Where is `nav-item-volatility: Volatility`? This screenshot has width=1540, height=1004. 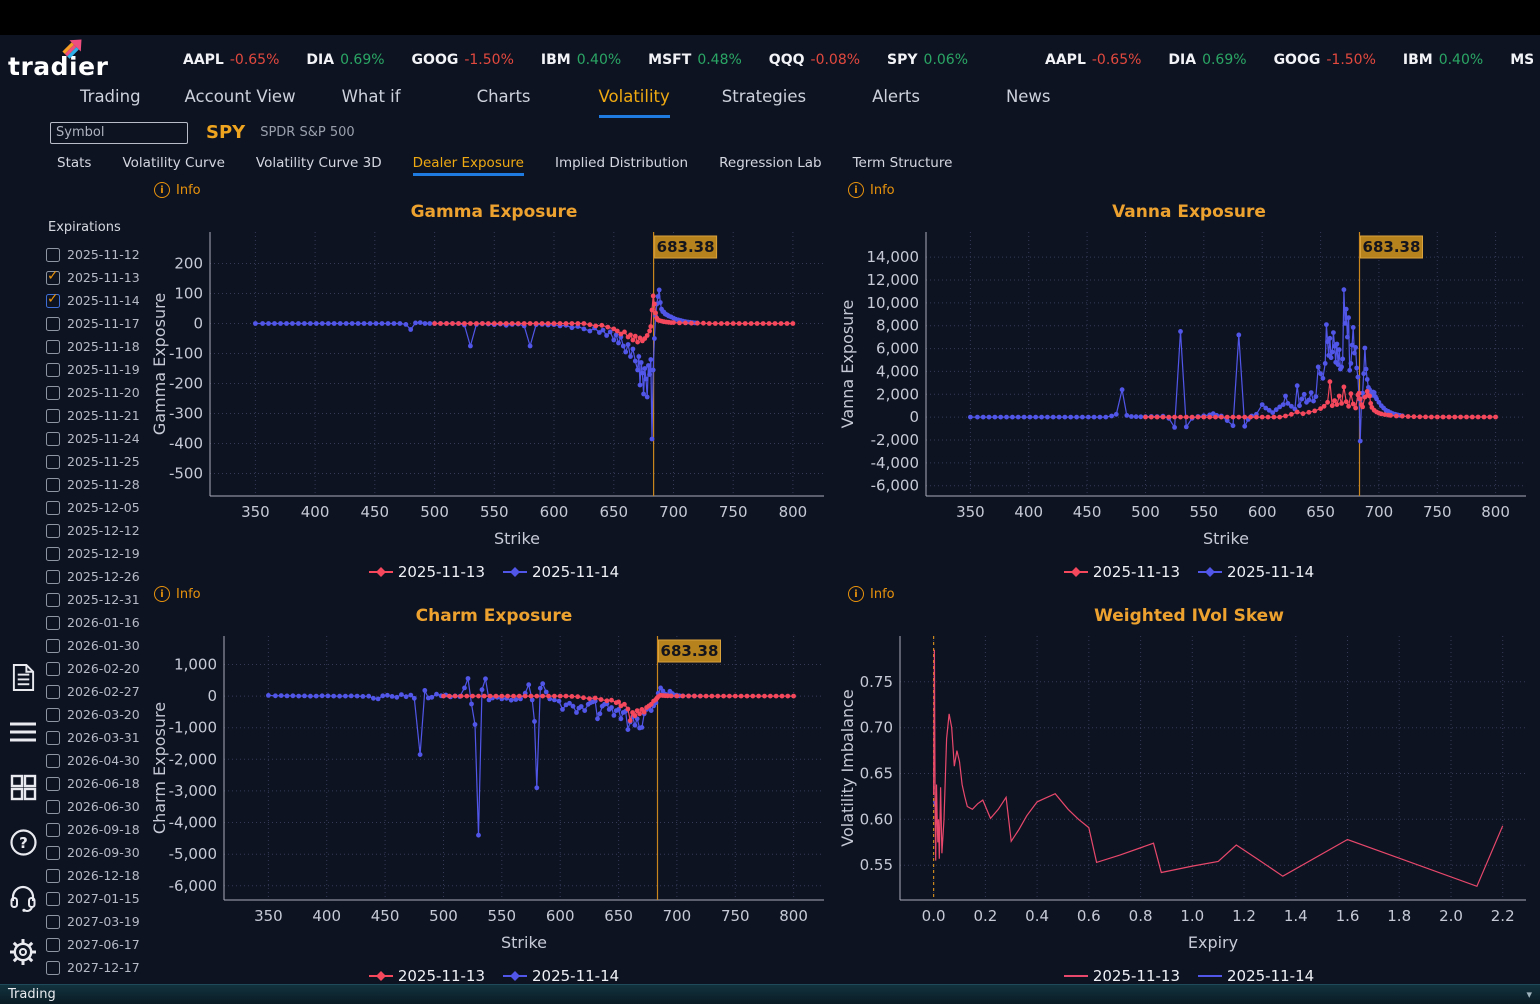
nav-item-volatility: Volatility is located at coordinates (634, 101).